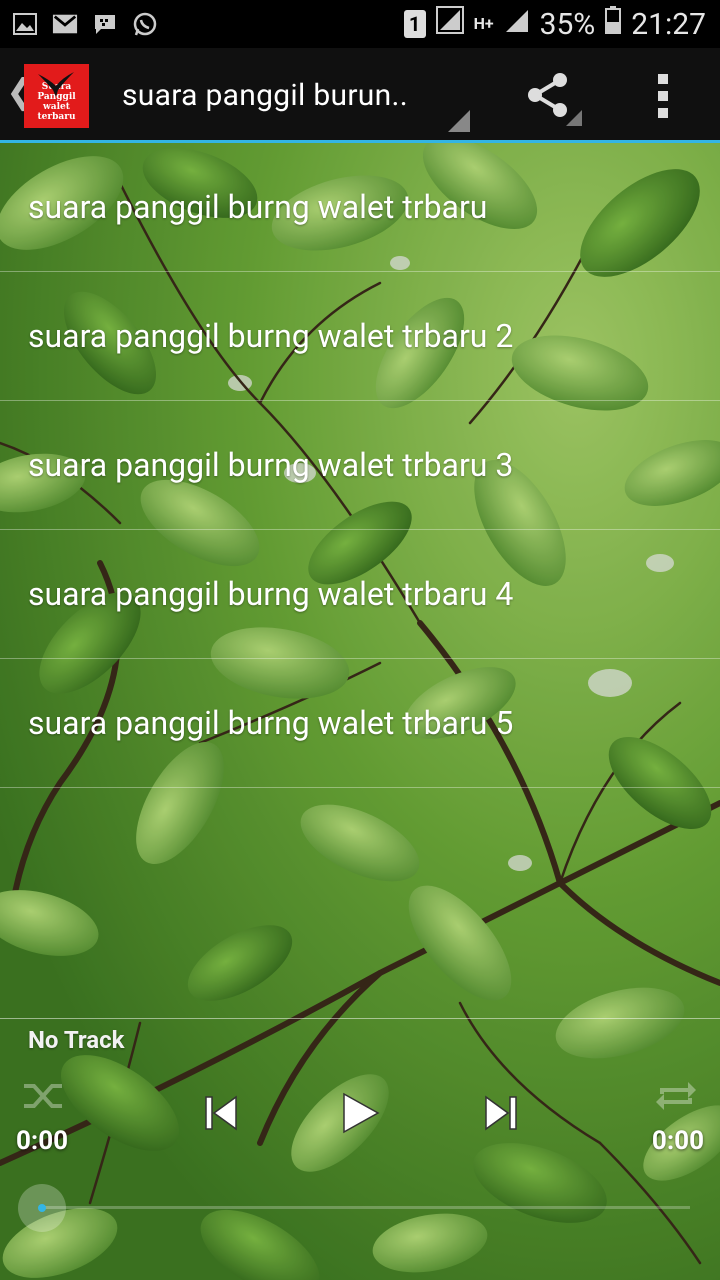 The height and width of the screenshot is (1280, 720). What do you see at coordinates (105, 24) in the screenshot?
I see `bbm-notification-icon` at bounding box center [105, 24].